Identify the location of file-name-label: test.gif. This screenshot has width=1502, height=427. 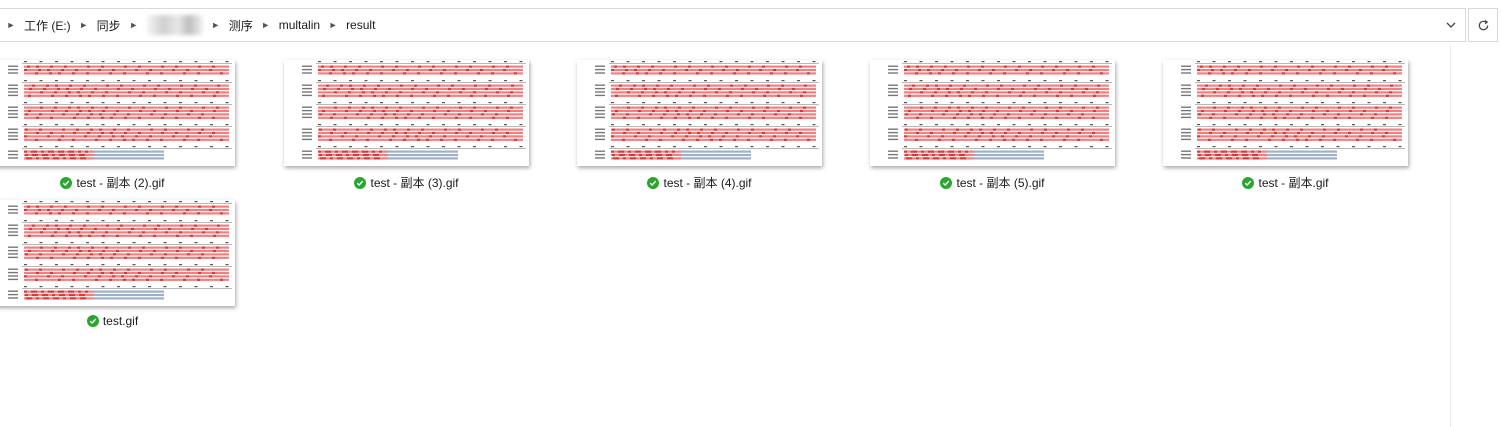
(120, 321).